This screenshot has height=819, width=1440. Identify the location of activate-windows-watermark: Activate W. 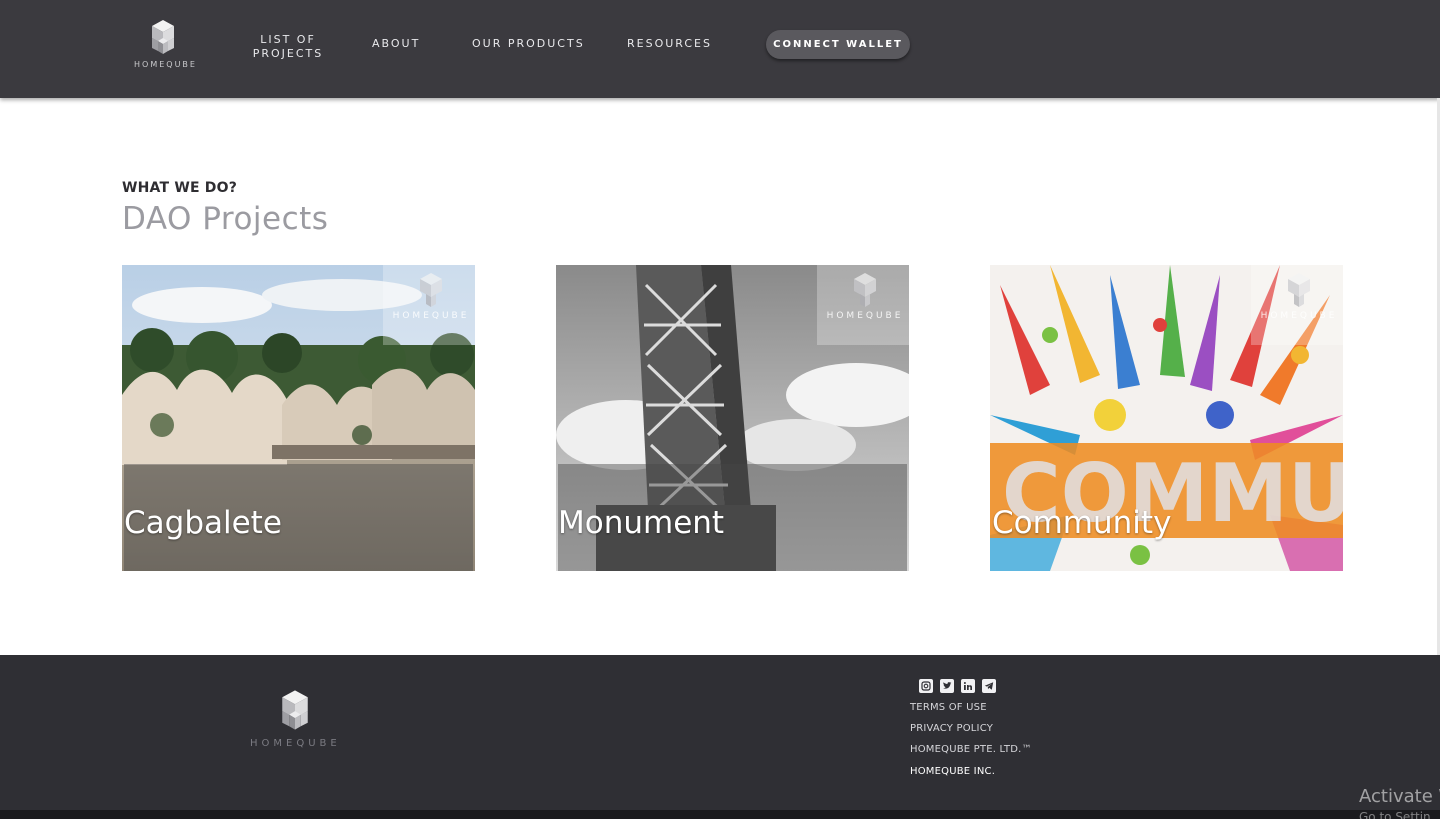
(1399, 796).